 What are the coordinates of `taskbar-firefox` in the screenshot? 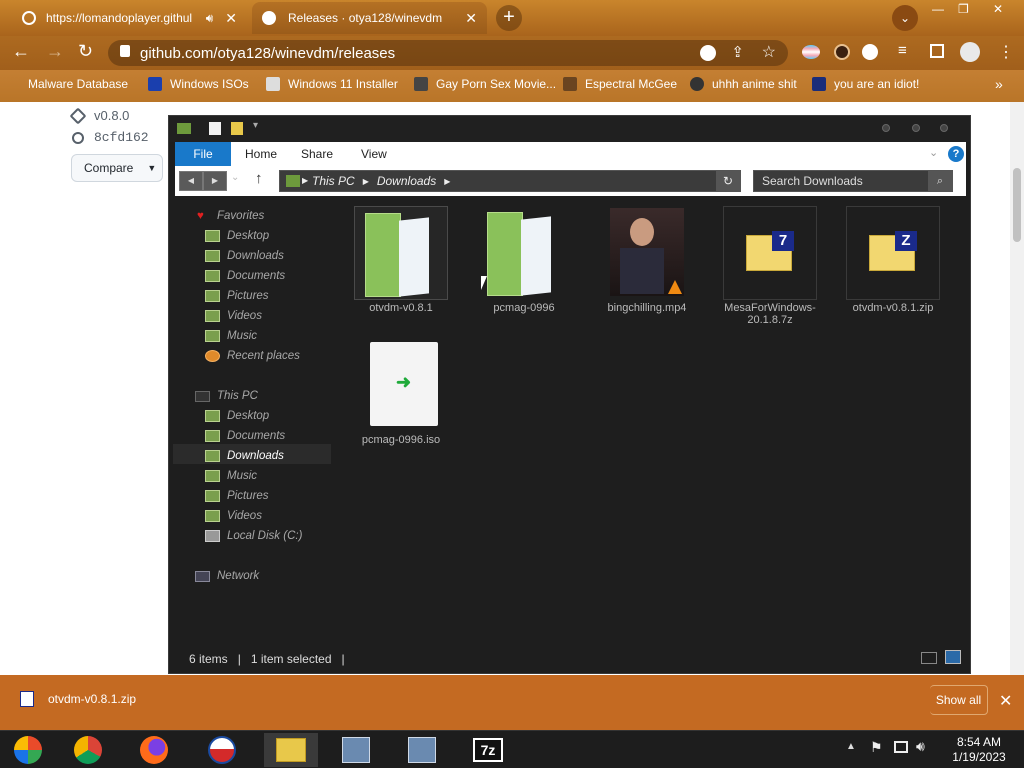 It's located at (154, 750).